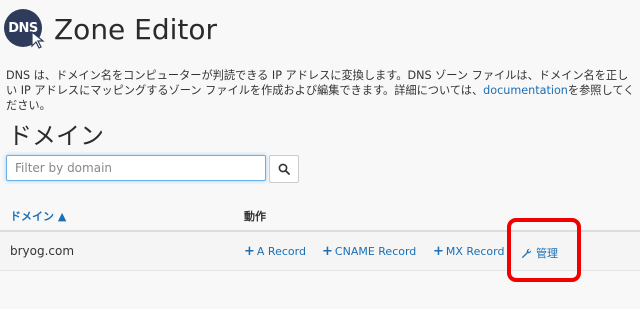 Image resolution: width=640 pixels, height=309 pixels. I want to click on filter-group, so click(152, 169).